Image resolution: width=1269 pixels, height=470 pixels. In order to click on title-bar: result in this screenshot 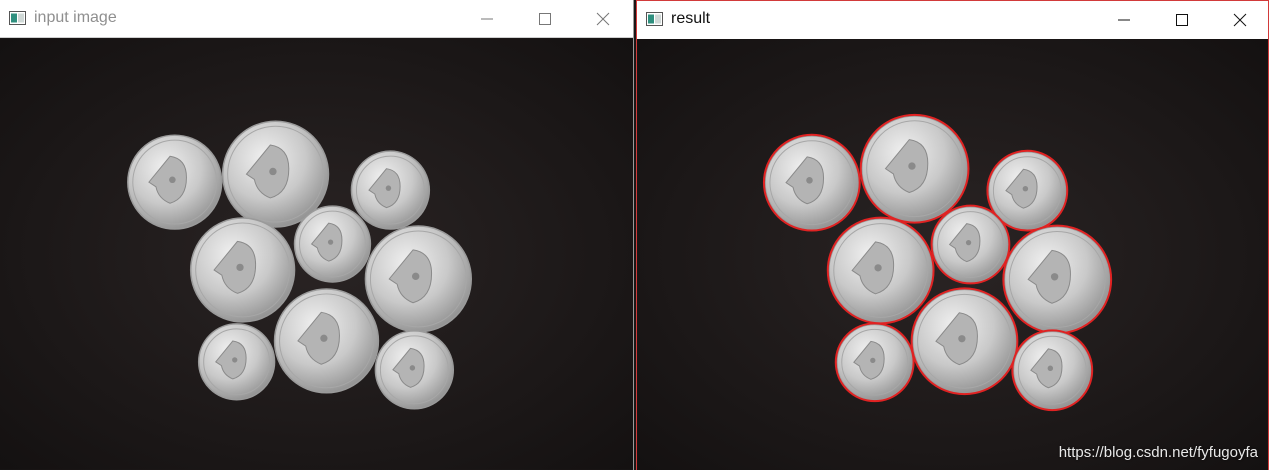, I will do `click(952, 19)`.